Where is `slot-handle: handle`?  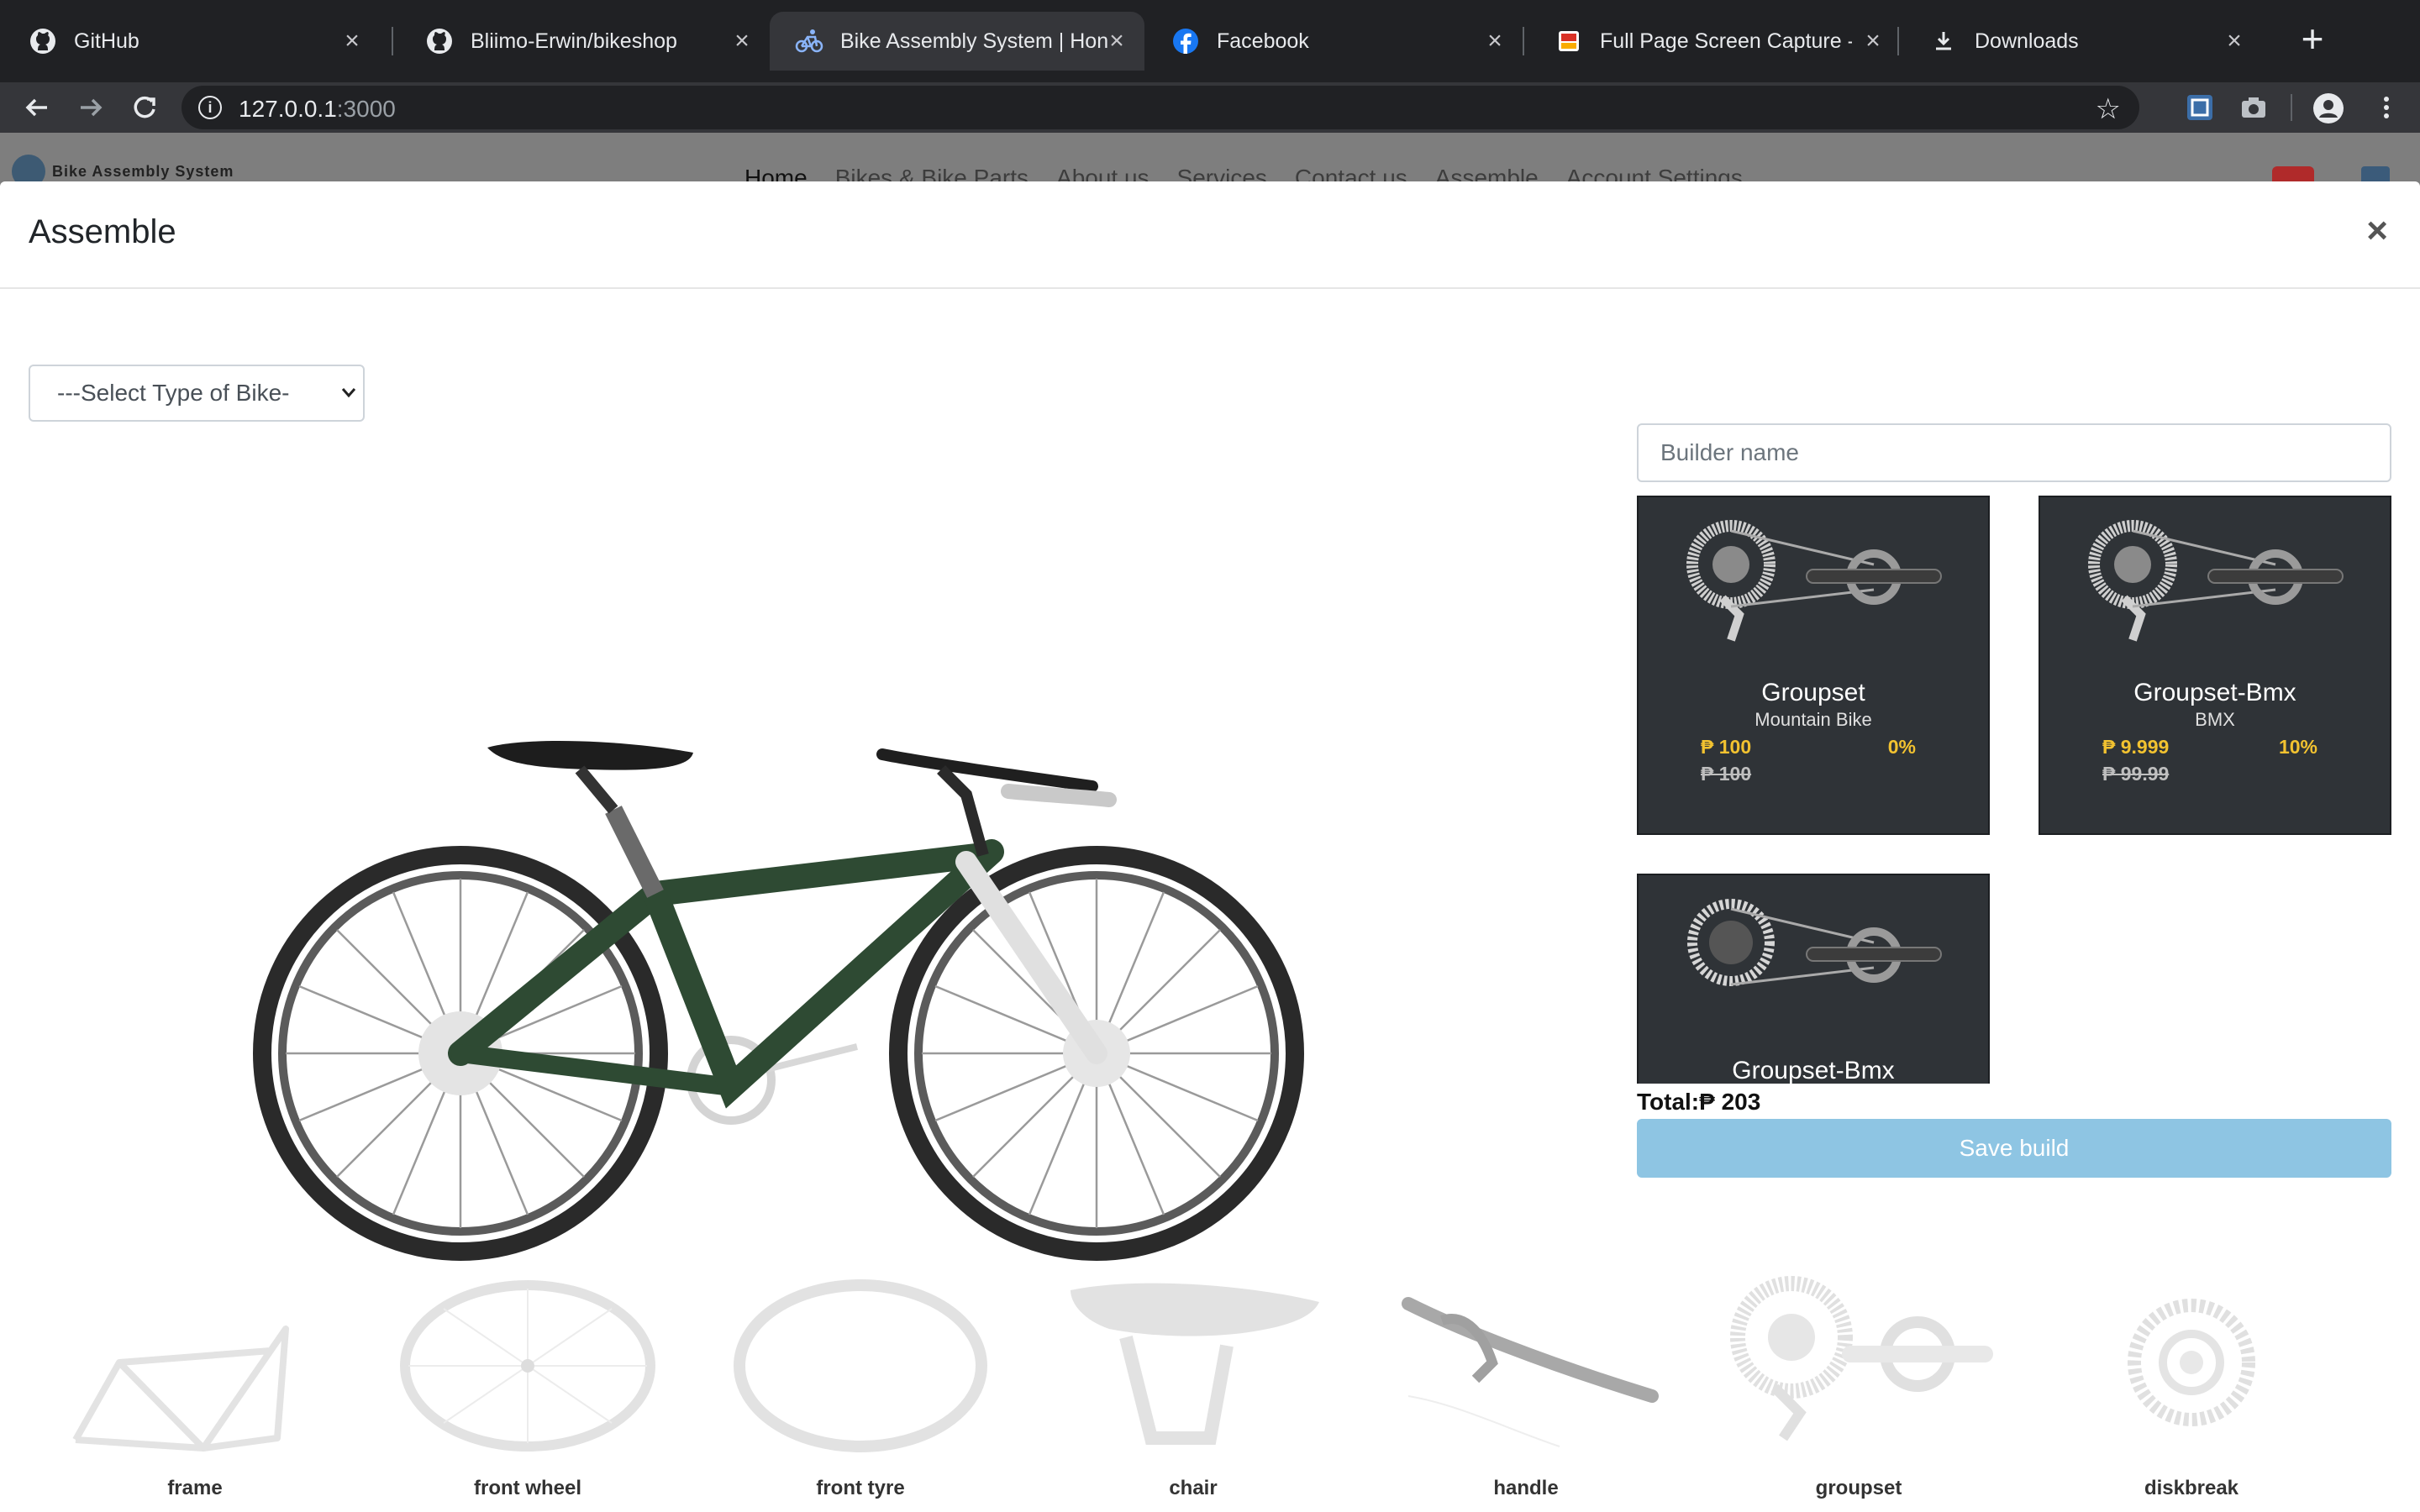
slot-handle: handle is located at coordinates (1526, 1391).